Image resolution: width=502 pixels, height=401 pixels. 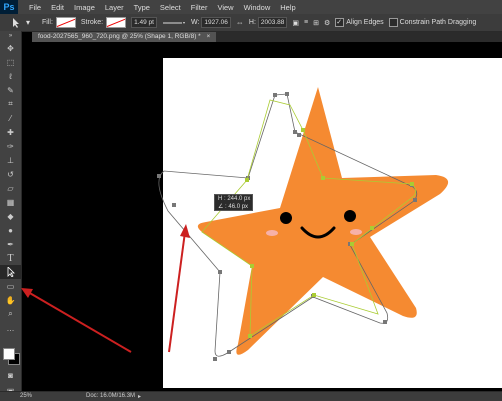 What do you see at coordinates (286, 218) in the screenshot?
I see `star-left-eye` at bounding box center [286, 218].